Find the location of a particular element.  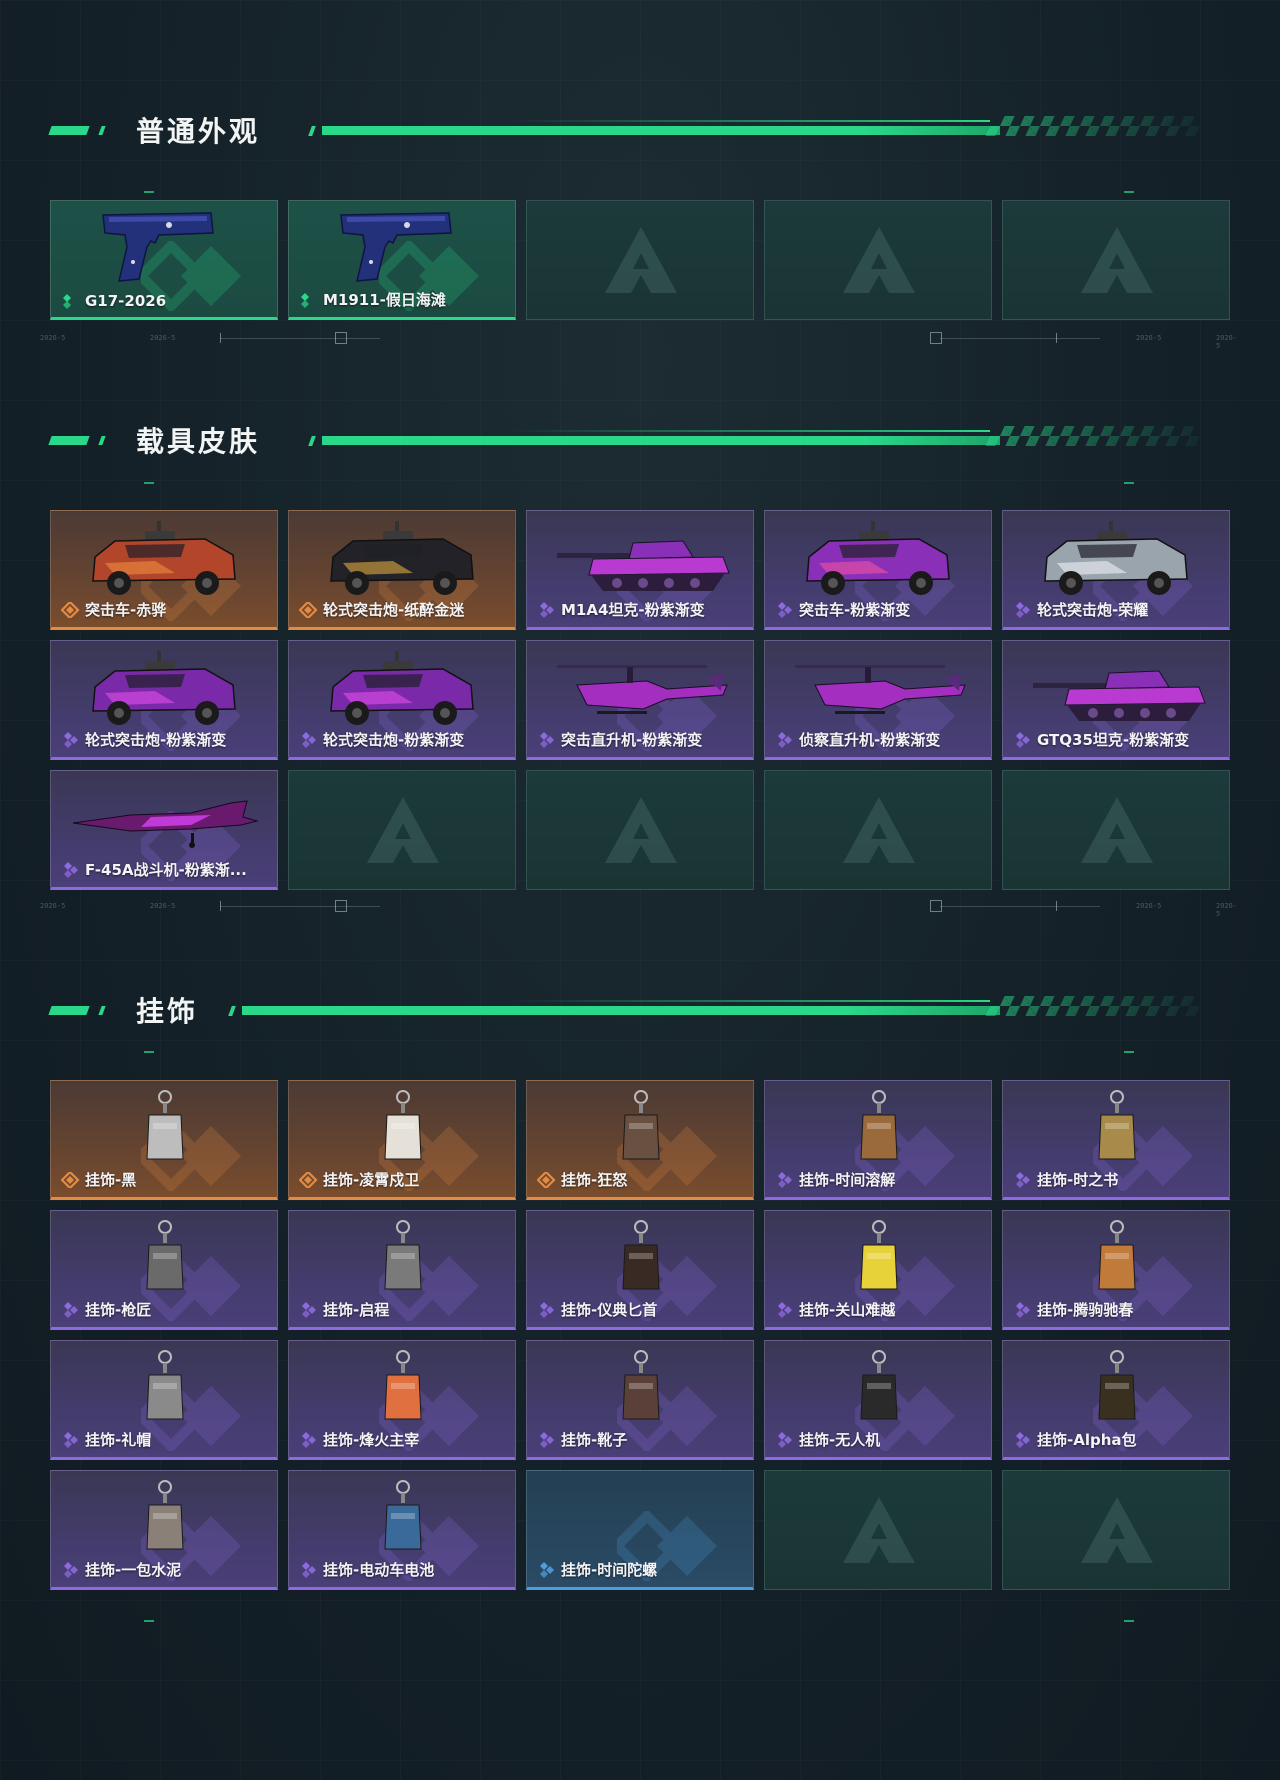

item-label: 挂饰-枪匠 is located at coordinates (166, 1309).